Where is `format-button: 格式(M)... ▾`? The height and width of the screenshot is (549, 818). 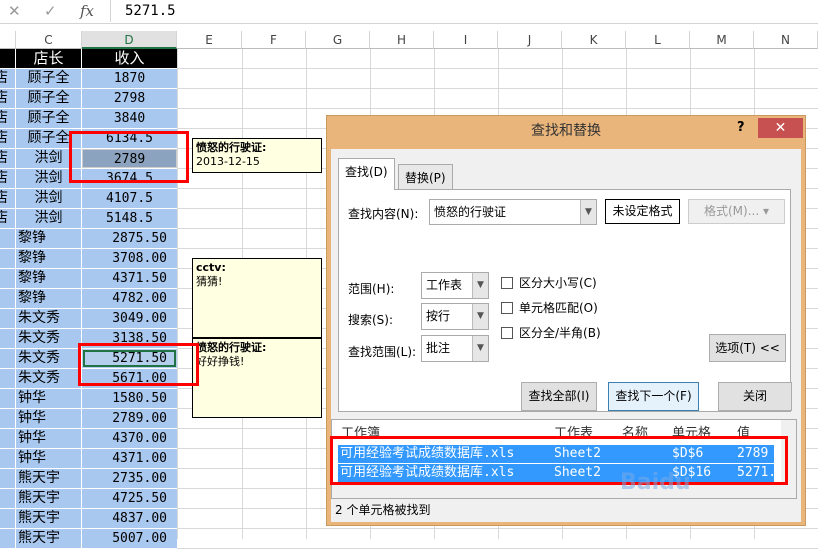 format-button: 格式(M)... ▾ is located at coordinates (736, 211).